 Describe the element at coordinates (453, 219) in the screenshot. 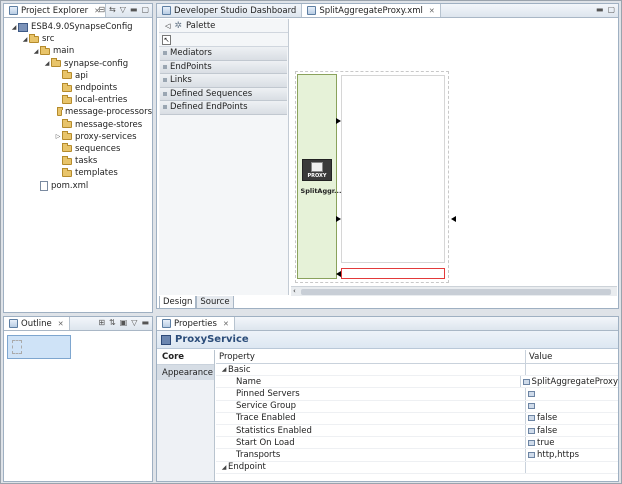

I see `in-sequence-end-arrow-icon` at that location.